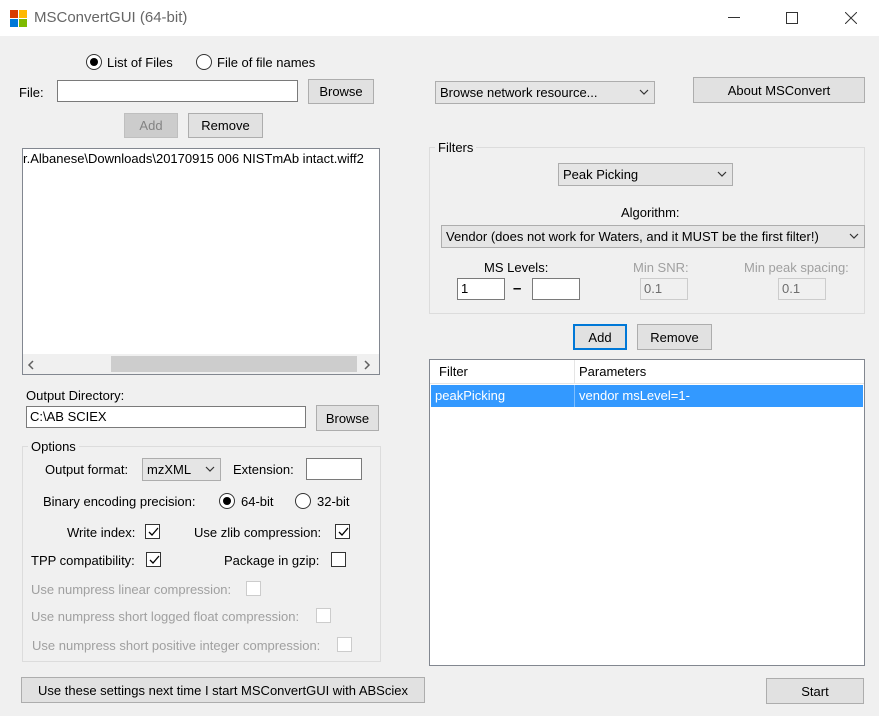 Image resolution: width=879 pixels, height=716 pixels. I want to click on minimize-button, so click(734, 18).